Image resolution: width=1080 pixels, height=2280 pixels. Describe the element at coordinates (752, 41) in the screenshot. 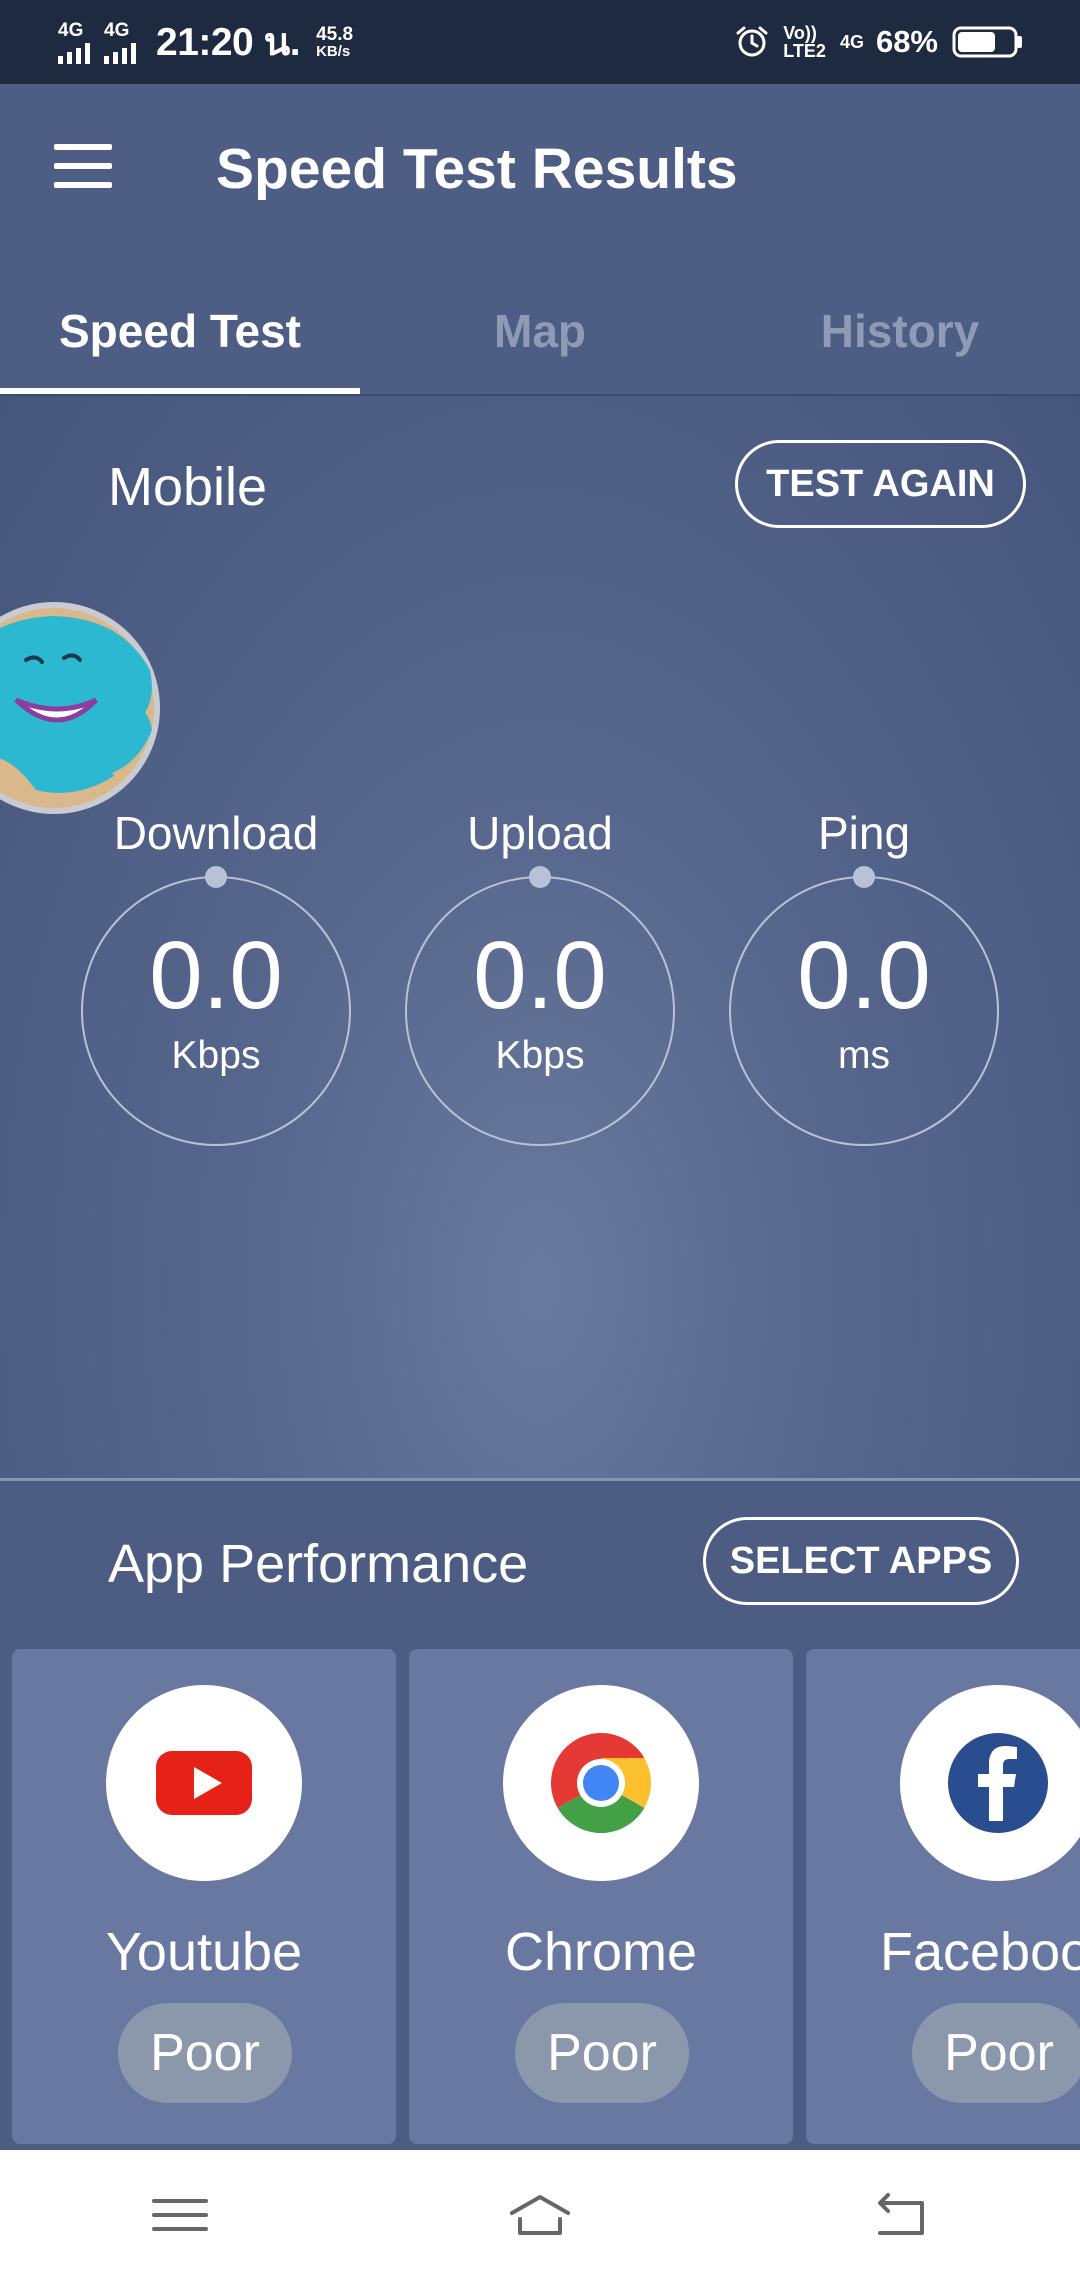

I see `alarm-icon` at that location.